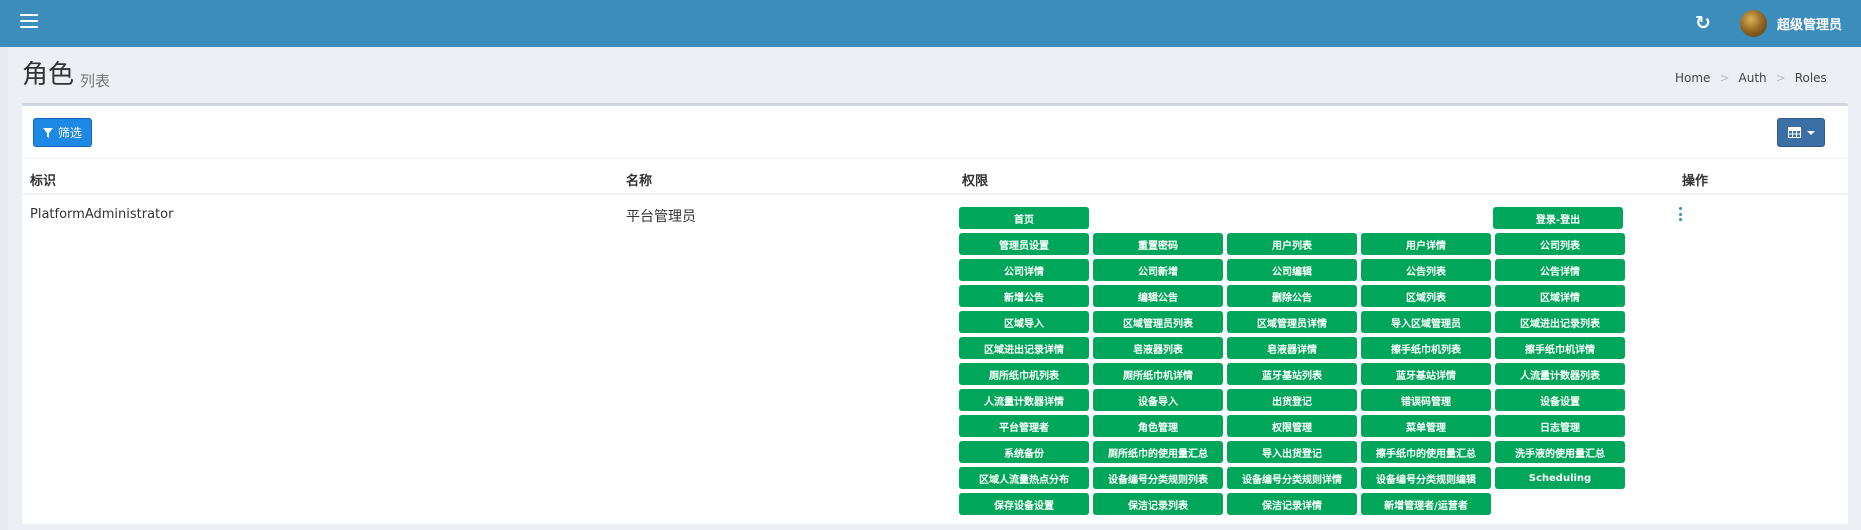  I want to click on refresh-icon: ↻, so click(1703, 23).